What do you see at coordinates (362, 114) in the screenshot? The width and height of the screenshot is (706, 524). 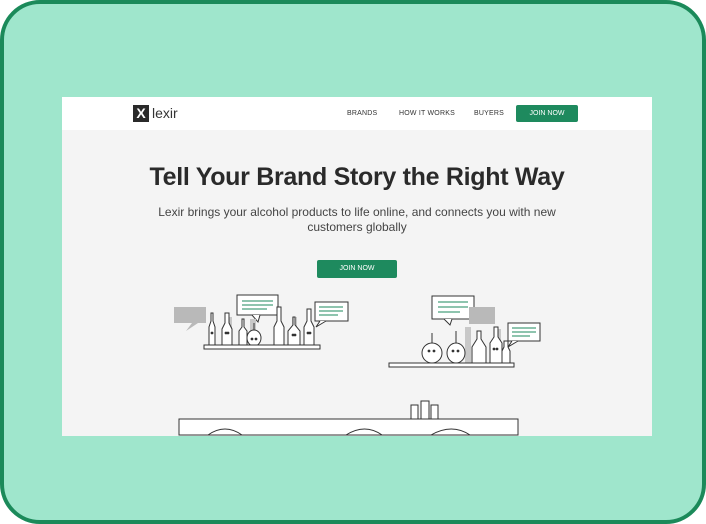 I see `nav-link-brands: BRANDS` at bounding box center [362, 114].